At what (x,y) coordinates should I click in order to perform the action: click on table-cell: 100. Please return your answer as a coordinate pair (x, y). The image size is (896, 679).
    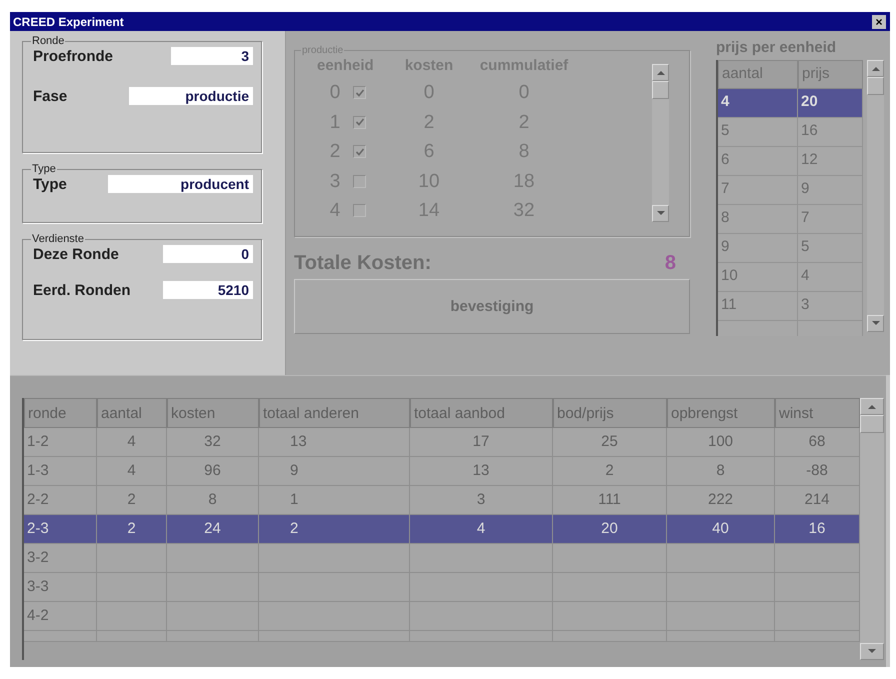
    Looking at the image, I should click on (721, 442).